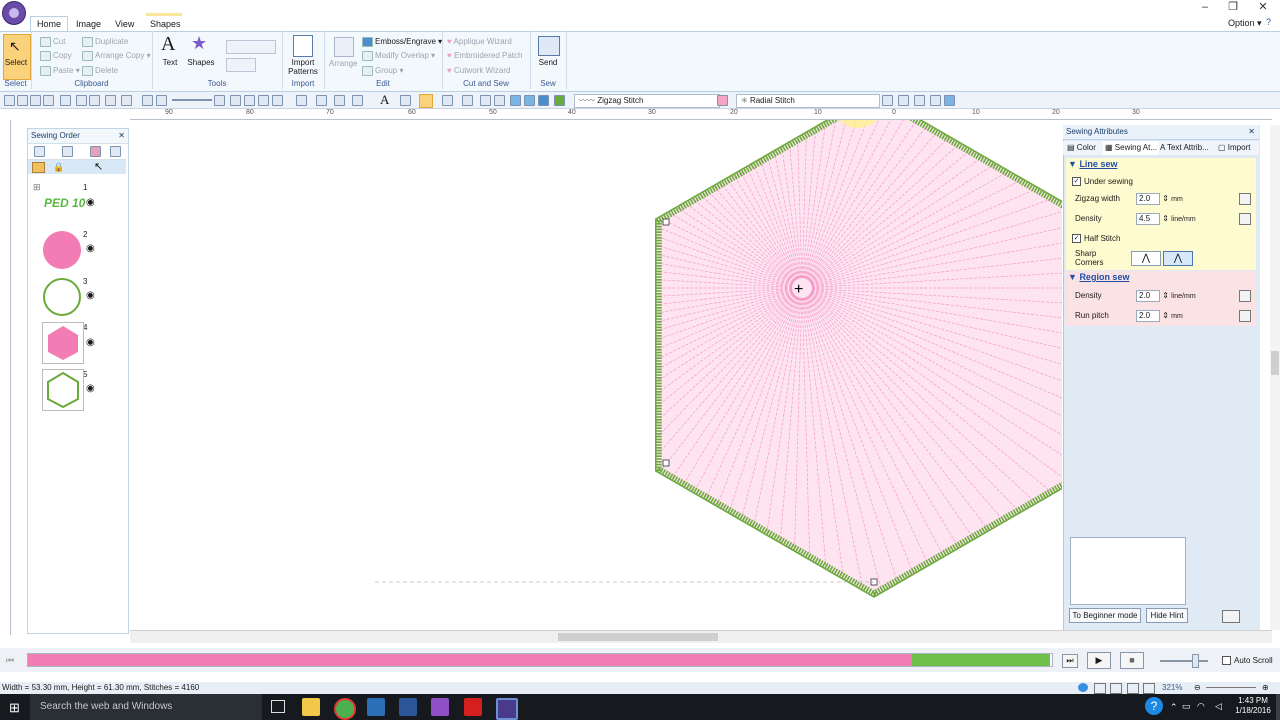  I want to click on hide-hint-button: Hide Hint, so click(1167, 615).